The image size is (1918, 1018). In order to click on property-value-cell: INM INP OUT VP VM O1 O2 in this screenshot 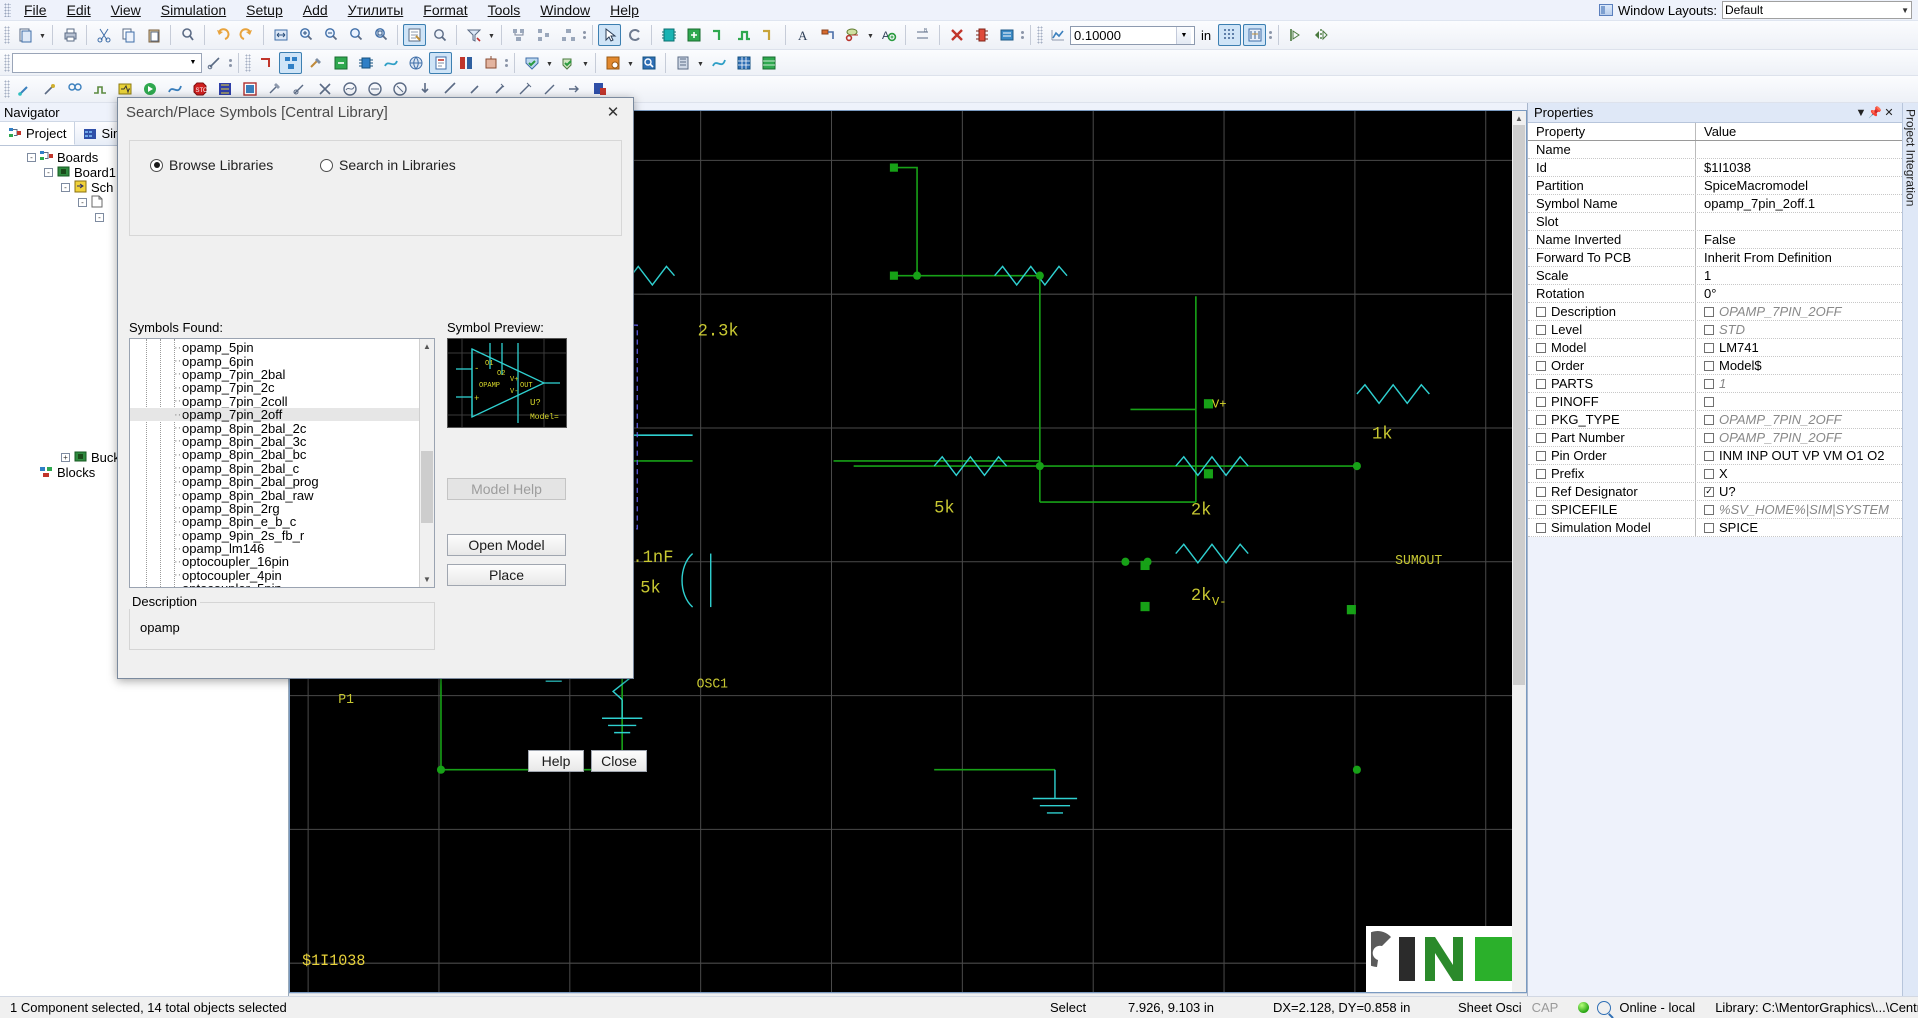, I will do `click(1799, 455)`.